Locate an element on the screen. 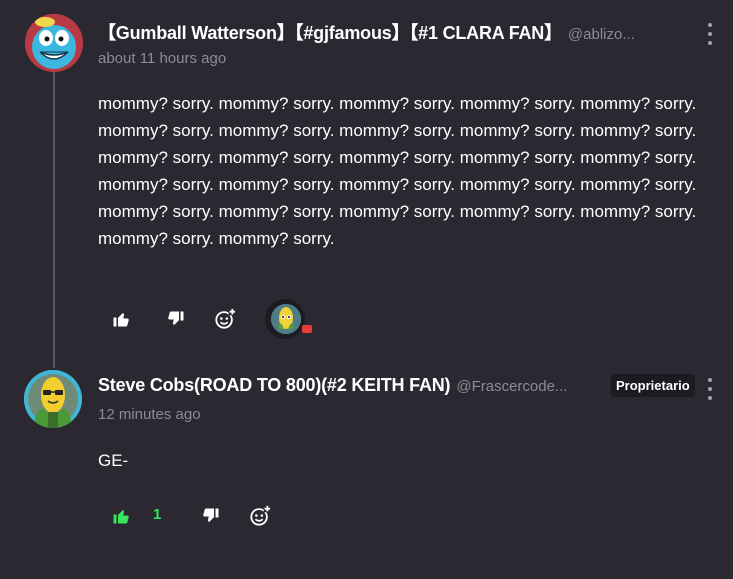  timestamp: about 11 hours ago is located at coordinates (162, 58).